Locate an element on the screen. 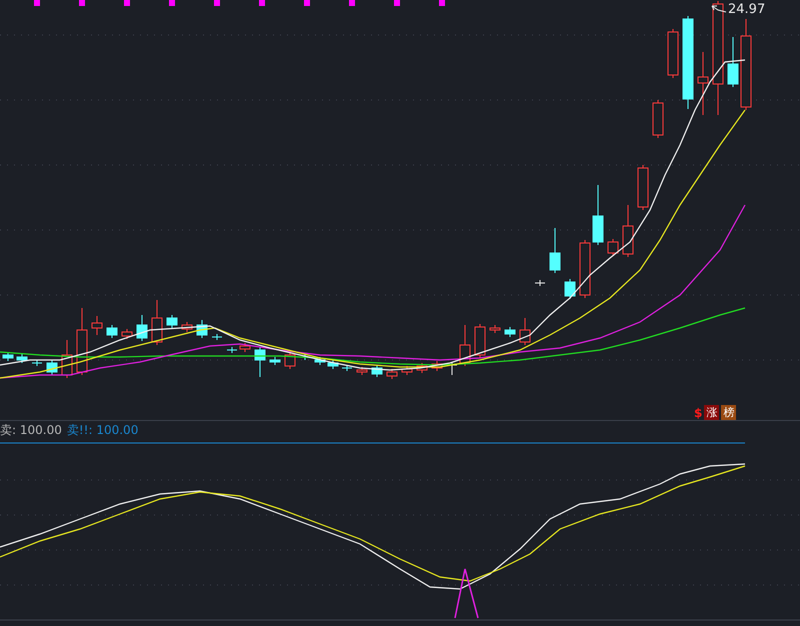 The image size is (800, 626). leader-line is located at coordinates (719, 9).